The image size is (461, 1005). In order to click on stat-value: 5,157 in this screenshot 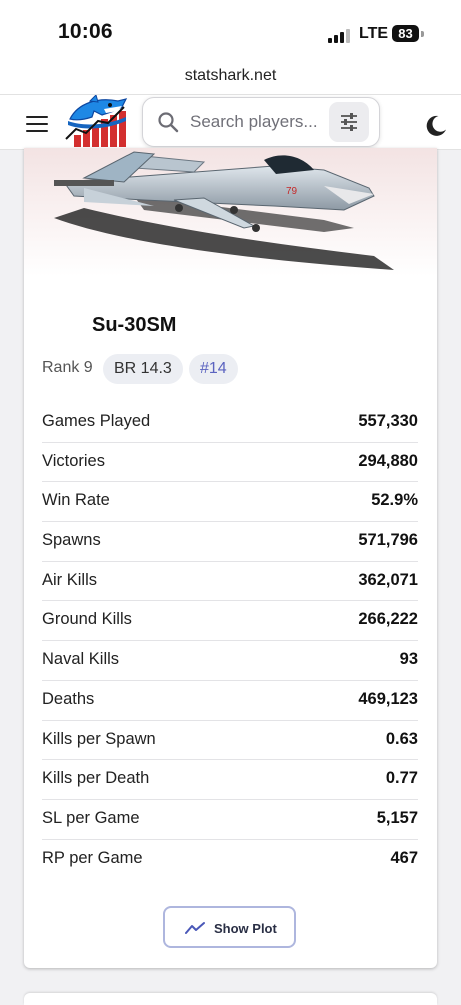, I will do `click(397, 817)`.